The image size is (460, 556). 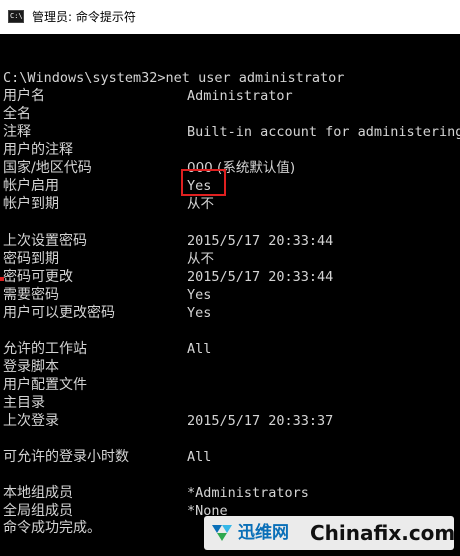 I want to click on row-label: 可允许的登录小时数, so click(x=66, y=457).